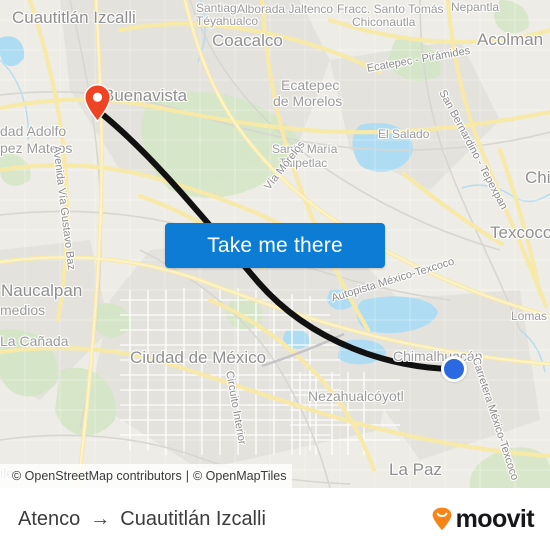 This screenshot has width=550, height=550. Describe the element at coordinates (49, 518) in the screenshot. I see `route-origin-label: Atenco` at that location.